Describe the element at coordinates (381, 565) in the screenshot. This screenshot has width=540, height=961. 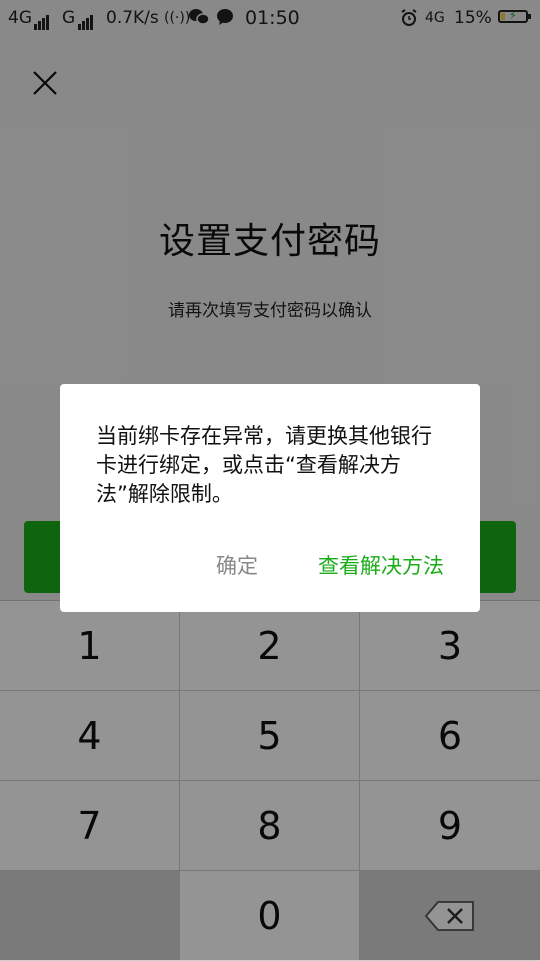
I see `view-solution-button: 查看解决方法` at that location.